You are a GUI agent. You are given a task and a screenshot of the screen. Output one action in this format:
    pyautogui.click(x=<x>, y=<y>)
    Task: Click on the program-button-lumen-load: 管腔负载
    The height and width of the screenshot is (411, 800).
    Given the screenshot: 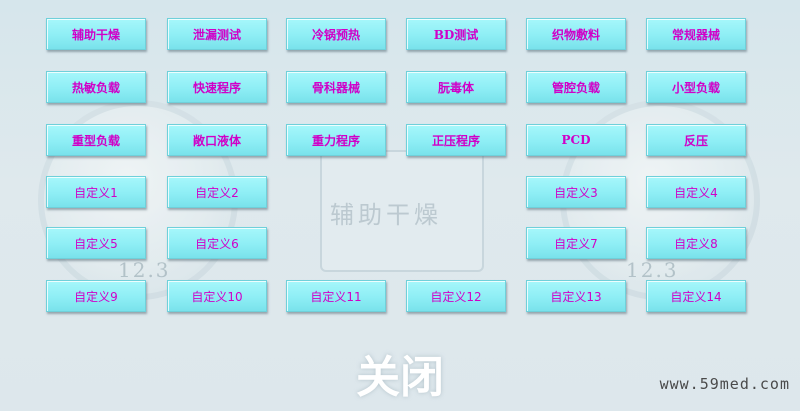 What is the action you would take?
    pyautogui.click(x=576, y=87)
    